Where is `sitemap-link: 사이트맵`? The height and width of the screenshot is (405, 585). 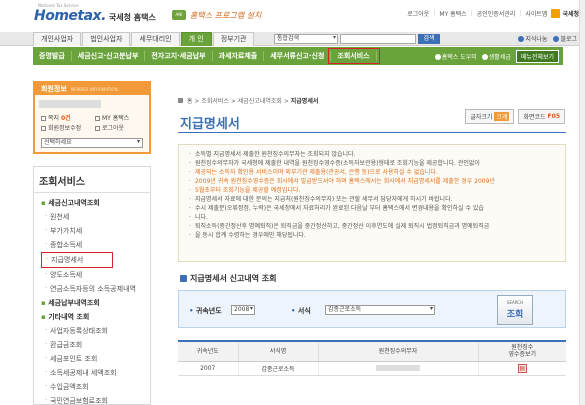
sitemap-link: 사이트맵 is located at coordinates (536, 13).